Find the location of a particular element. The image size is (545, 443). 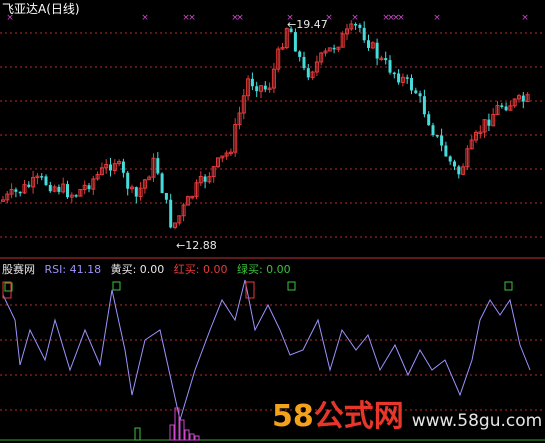

watermark-58: 58 is located at coordinates (293, 416).